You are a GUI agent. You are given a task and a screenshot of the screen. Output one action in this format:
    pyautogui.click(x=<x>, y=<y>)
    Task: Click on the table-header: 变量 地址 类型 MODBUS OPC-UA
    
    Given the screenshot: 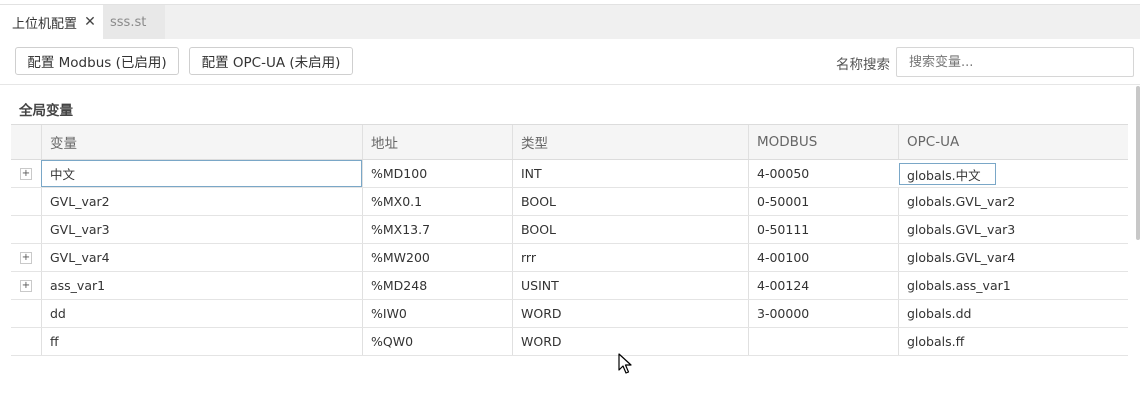 What is the action you would take?
    pyautogui.click(x=569, y=142)
    